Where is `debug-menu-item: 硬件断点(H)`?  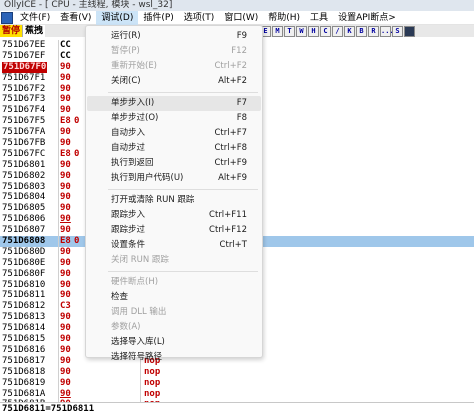
debug-menu-item: 硬件断点(H) is located at coordinates (174, 282).